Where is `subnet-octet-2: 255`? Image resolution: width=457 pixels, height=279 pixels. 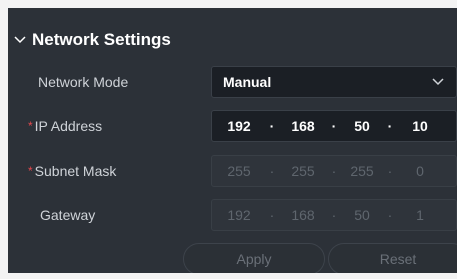 subnet-octet-2: 255 is located at coordinates (303, 171).